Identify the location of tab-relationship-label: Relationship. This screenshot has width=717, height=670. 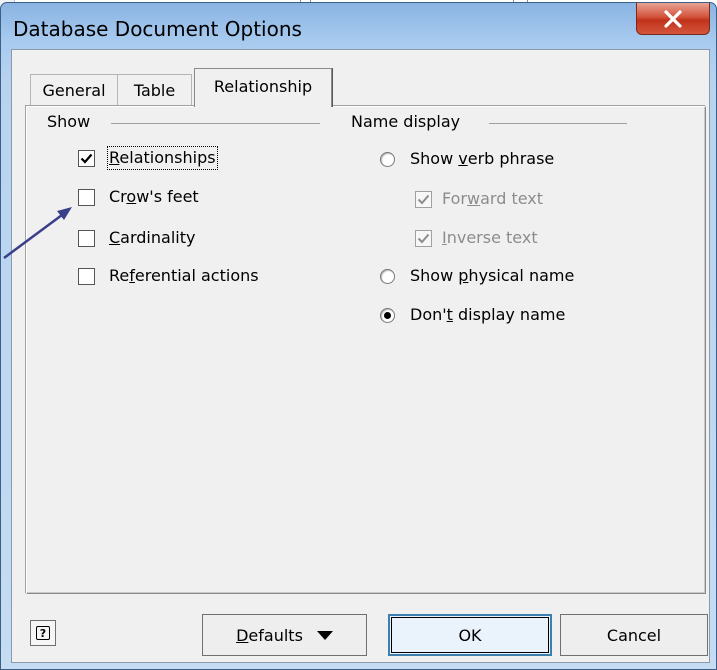
(263, 86).